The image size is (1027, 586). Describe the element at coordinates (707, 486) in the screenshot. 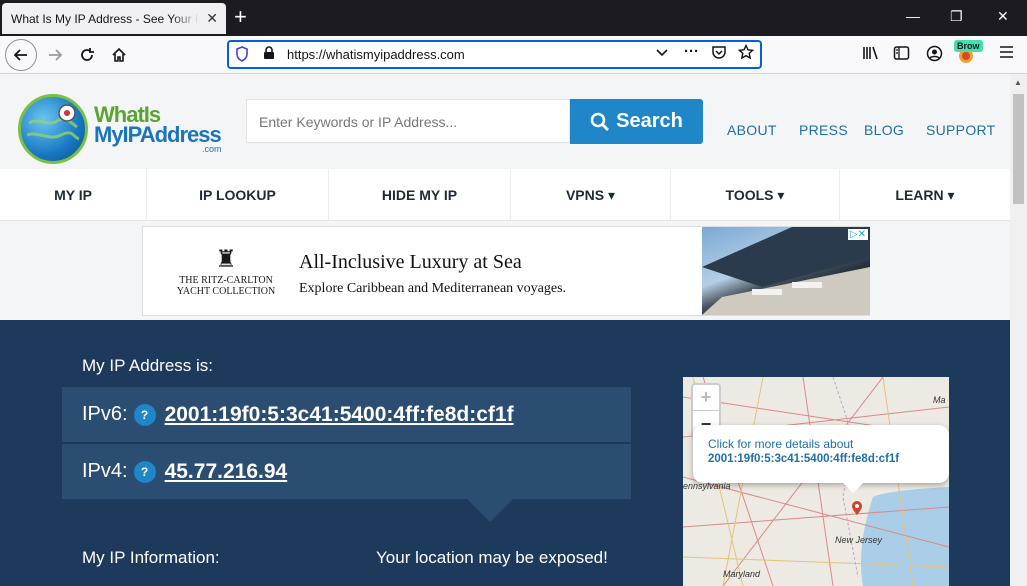

I see `map-label-pennsylvania: ennsylvania` at that location.